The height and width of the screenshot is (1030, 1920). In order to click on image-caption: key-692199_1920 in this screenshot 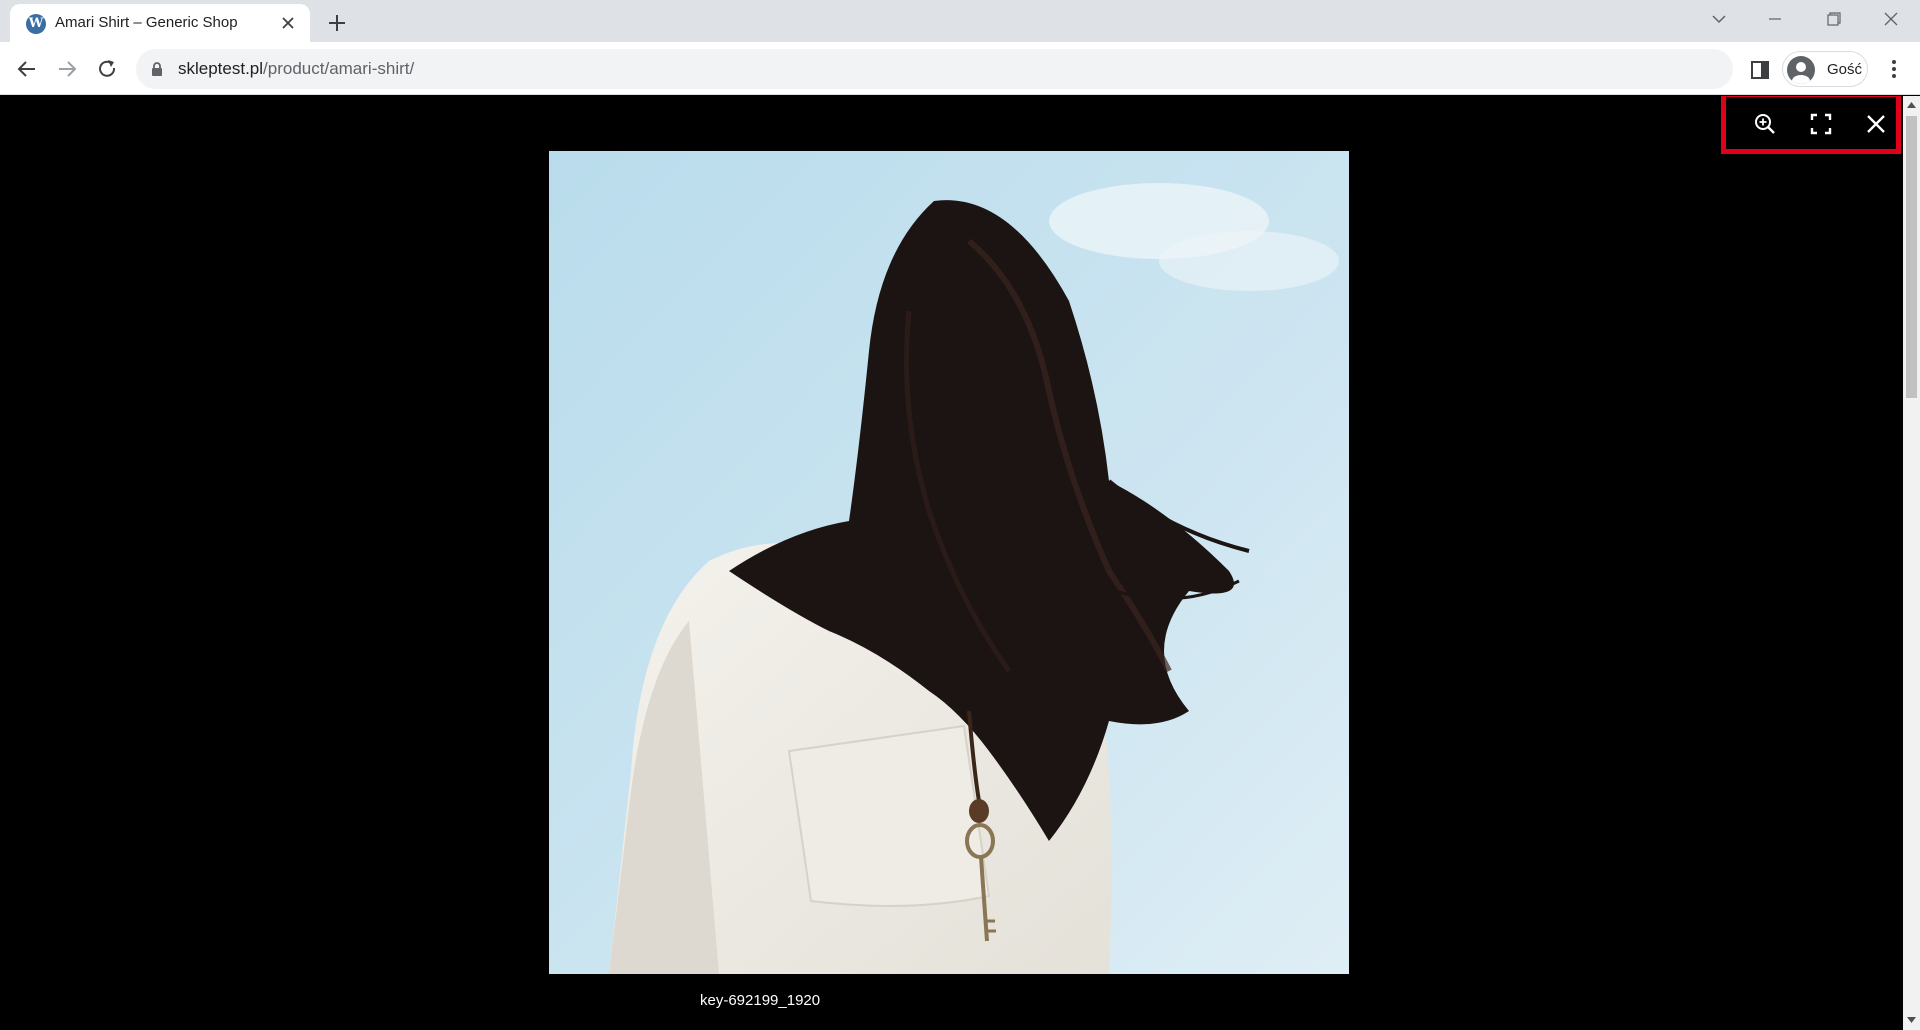, I will do `click(760, 1000)`.